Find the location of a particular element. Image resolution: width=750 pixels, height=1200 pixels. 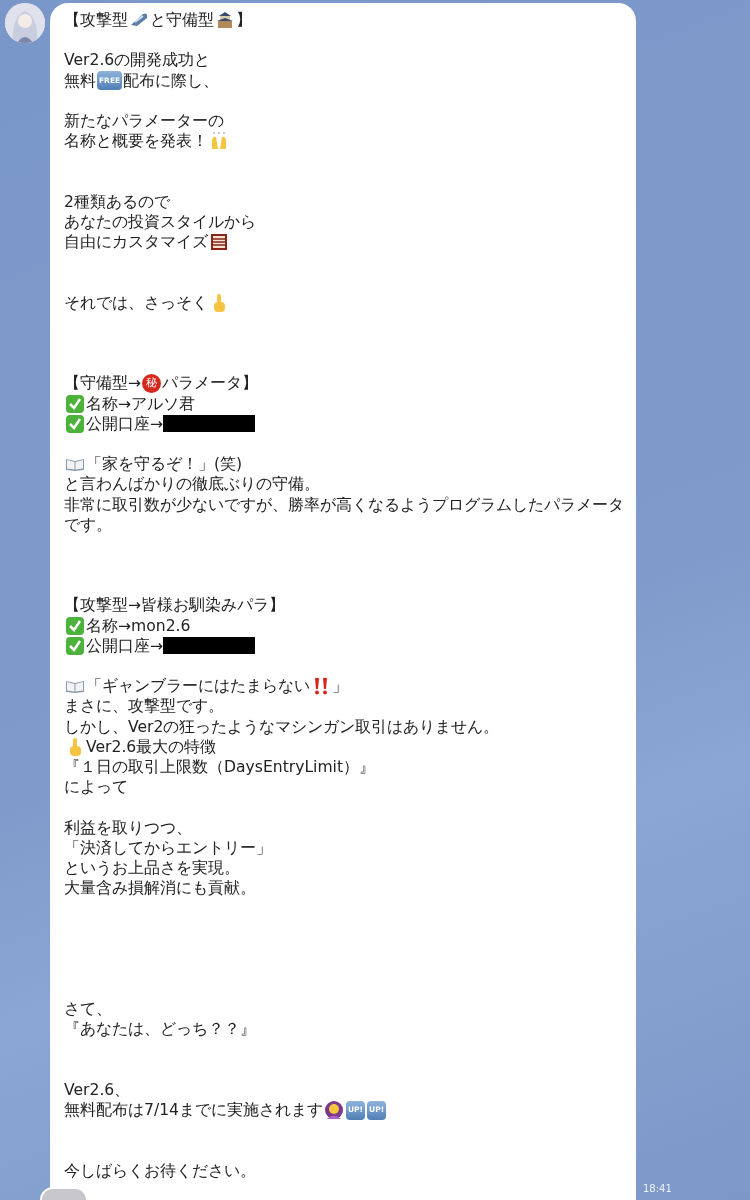

message-text: 】 is located at coordinates (244, 20).